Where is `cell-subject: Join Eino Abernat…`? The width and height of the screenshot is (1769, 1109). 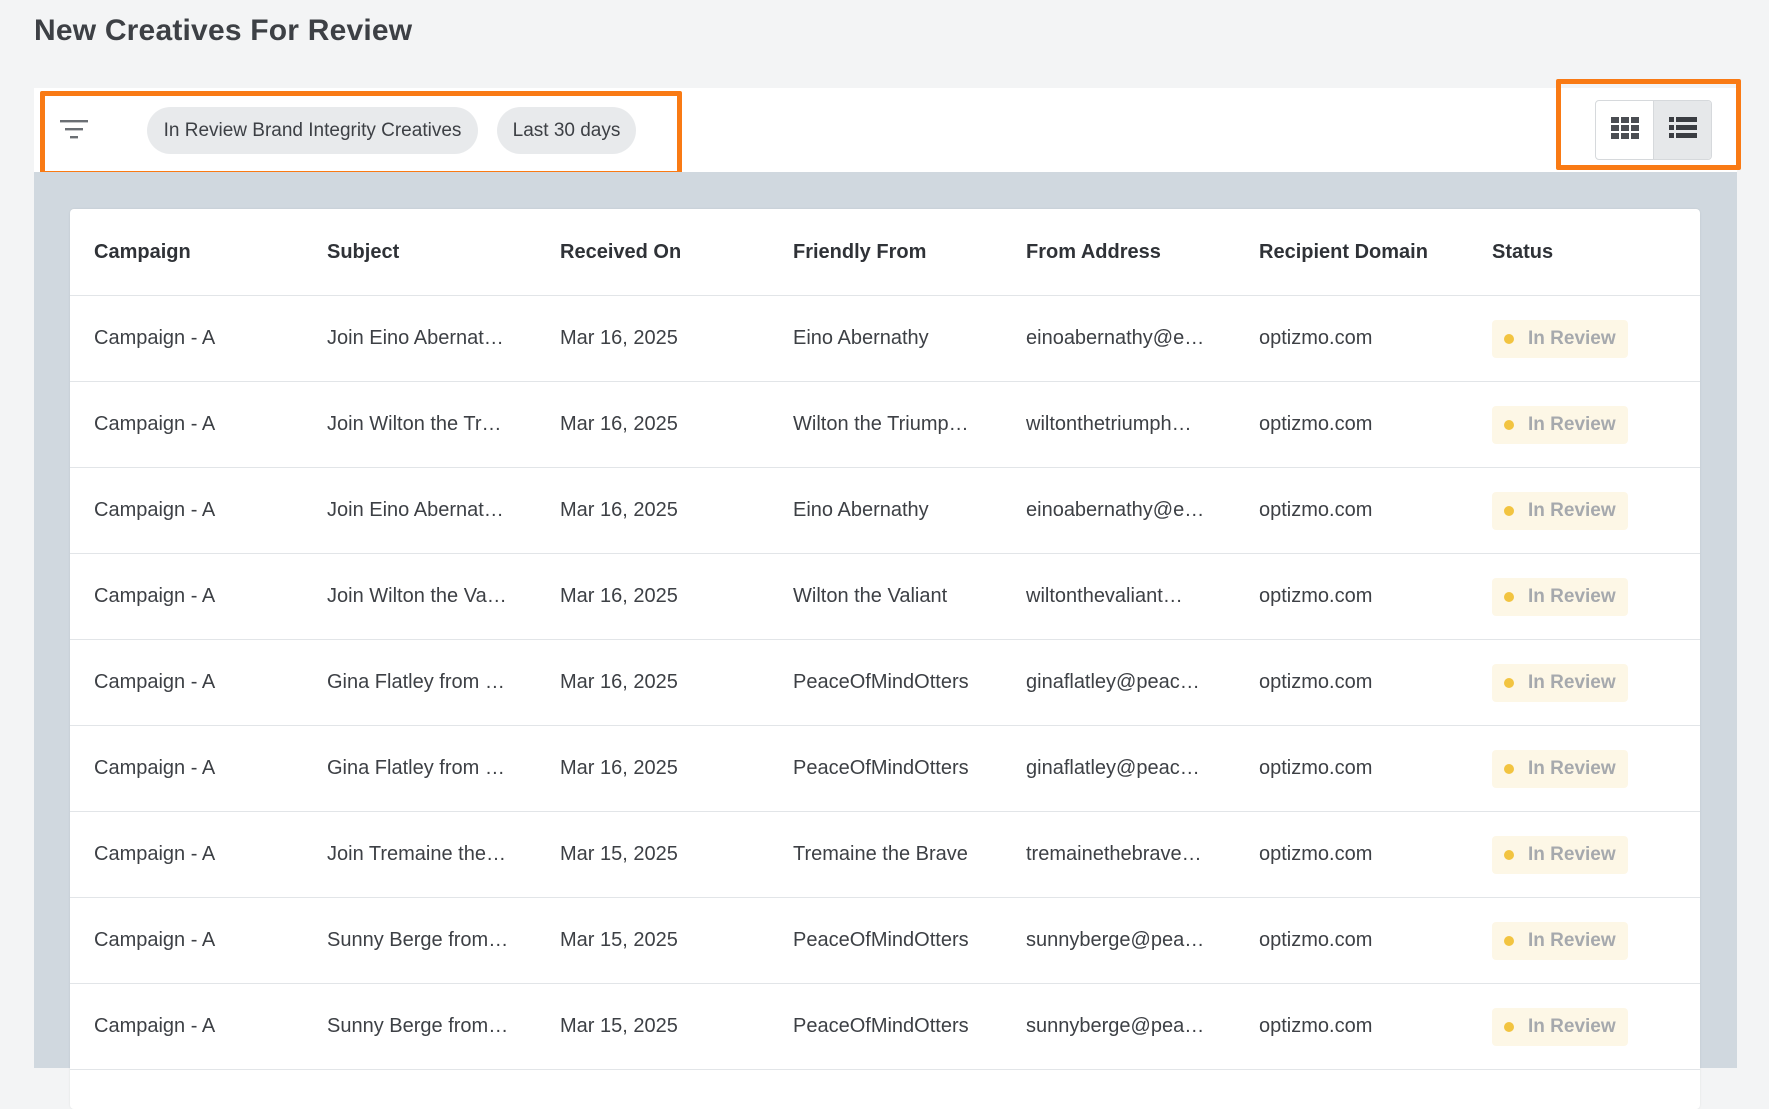 cell-subject: Join Eino Abernat… is located at coordinates (419, 338).